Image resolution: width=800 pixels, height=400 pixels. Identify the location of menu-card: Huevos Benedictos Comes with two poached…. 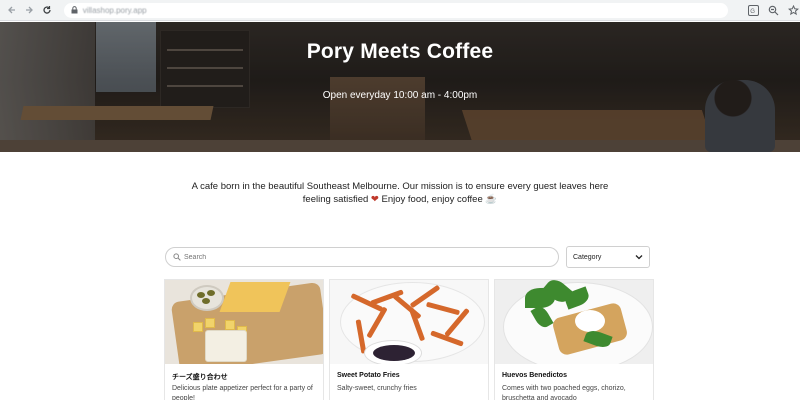
(574, 339).